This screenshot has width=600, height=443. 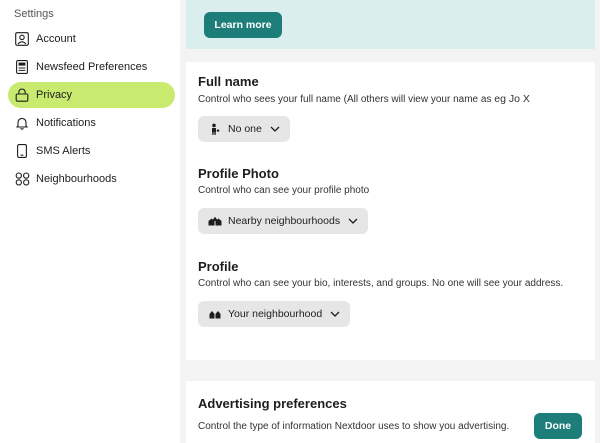 I want to click on account-icon, so click(x=22, y=39).